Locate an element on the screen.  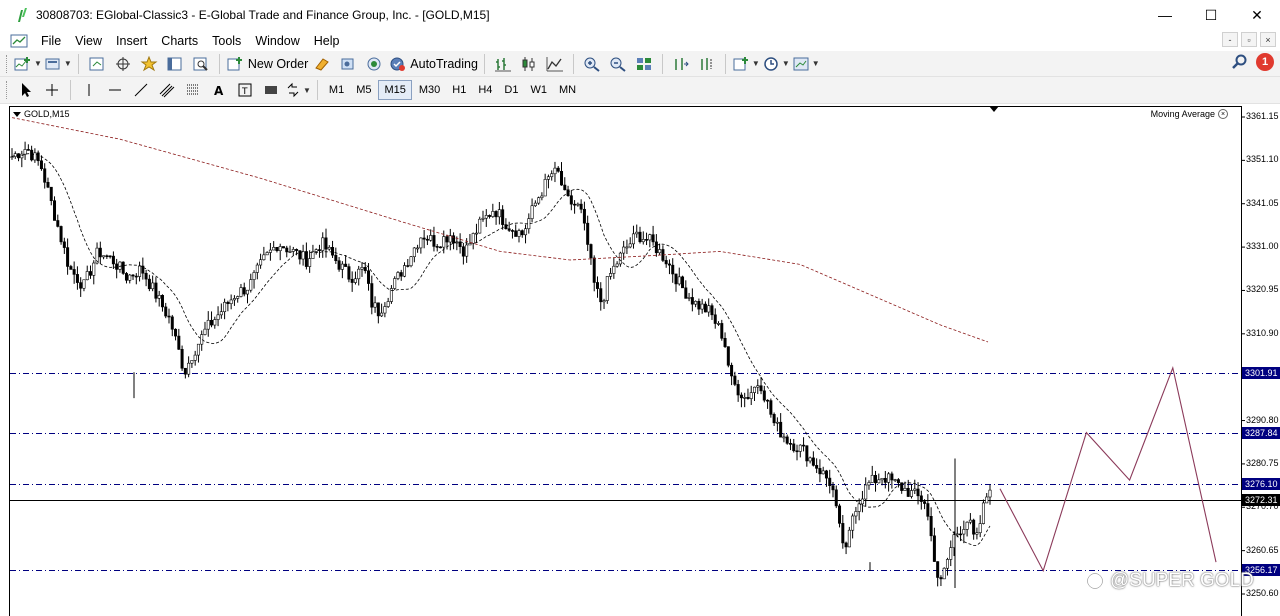
zoom-in-icon is located at coordinates (592, 64).